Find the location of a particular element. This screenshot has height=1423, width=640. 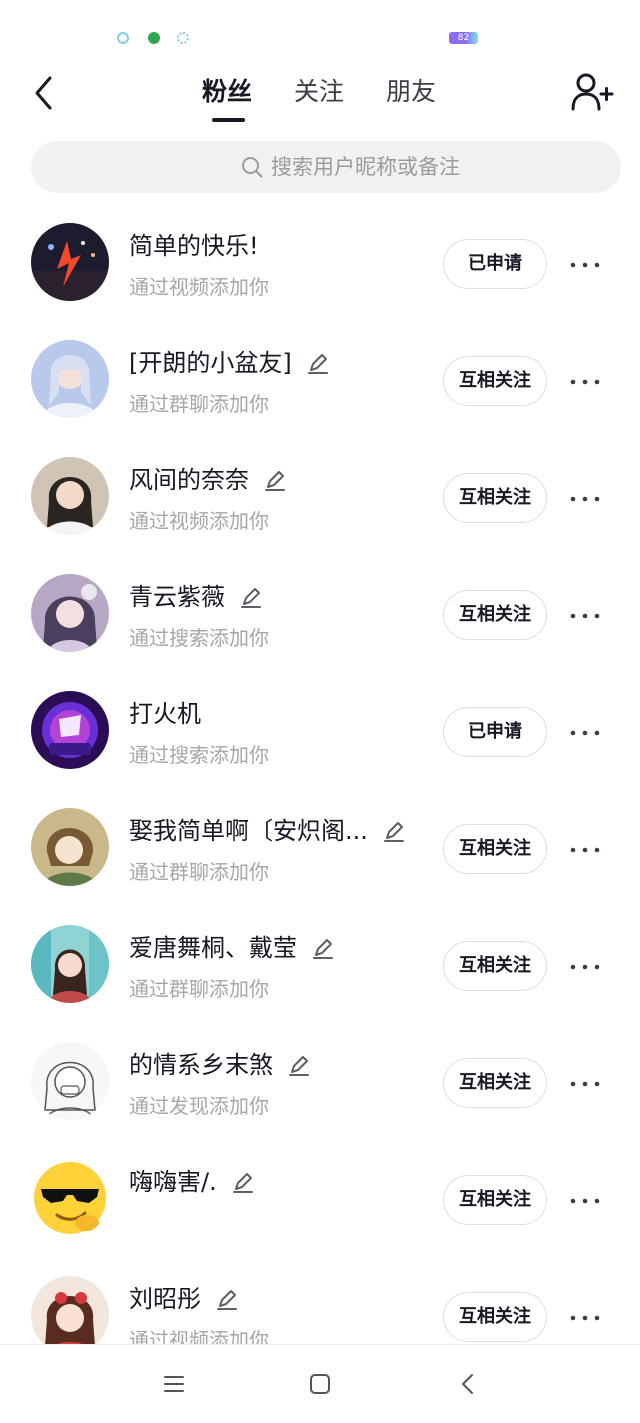

chevron-left-icon is located at coordinates (43, 93).